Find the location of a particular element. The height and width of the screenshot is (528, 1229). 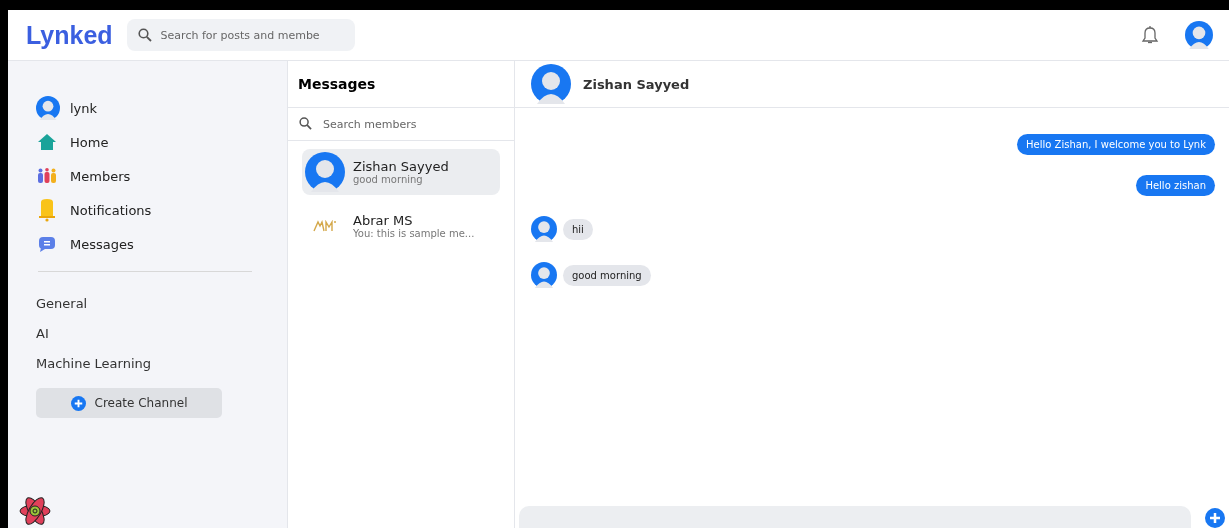

nav-item: Home is located at coordinates (72, 142).